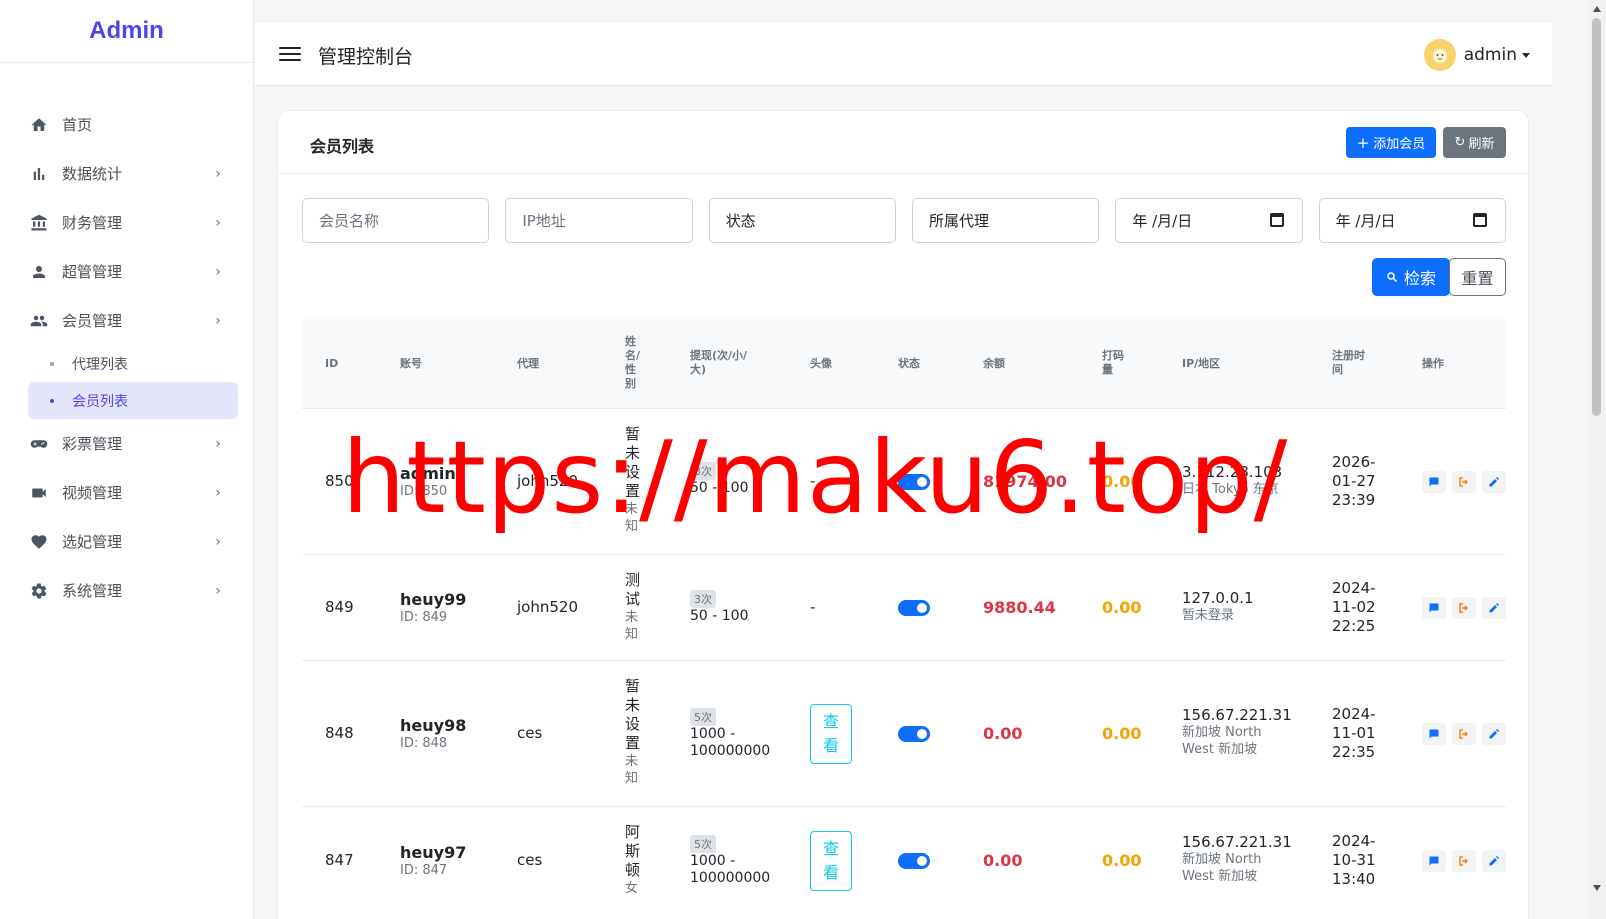 This screenshot has width=1606, height=919. I want to click on th-name-gender: 姓名/性别, so click(633, 362).